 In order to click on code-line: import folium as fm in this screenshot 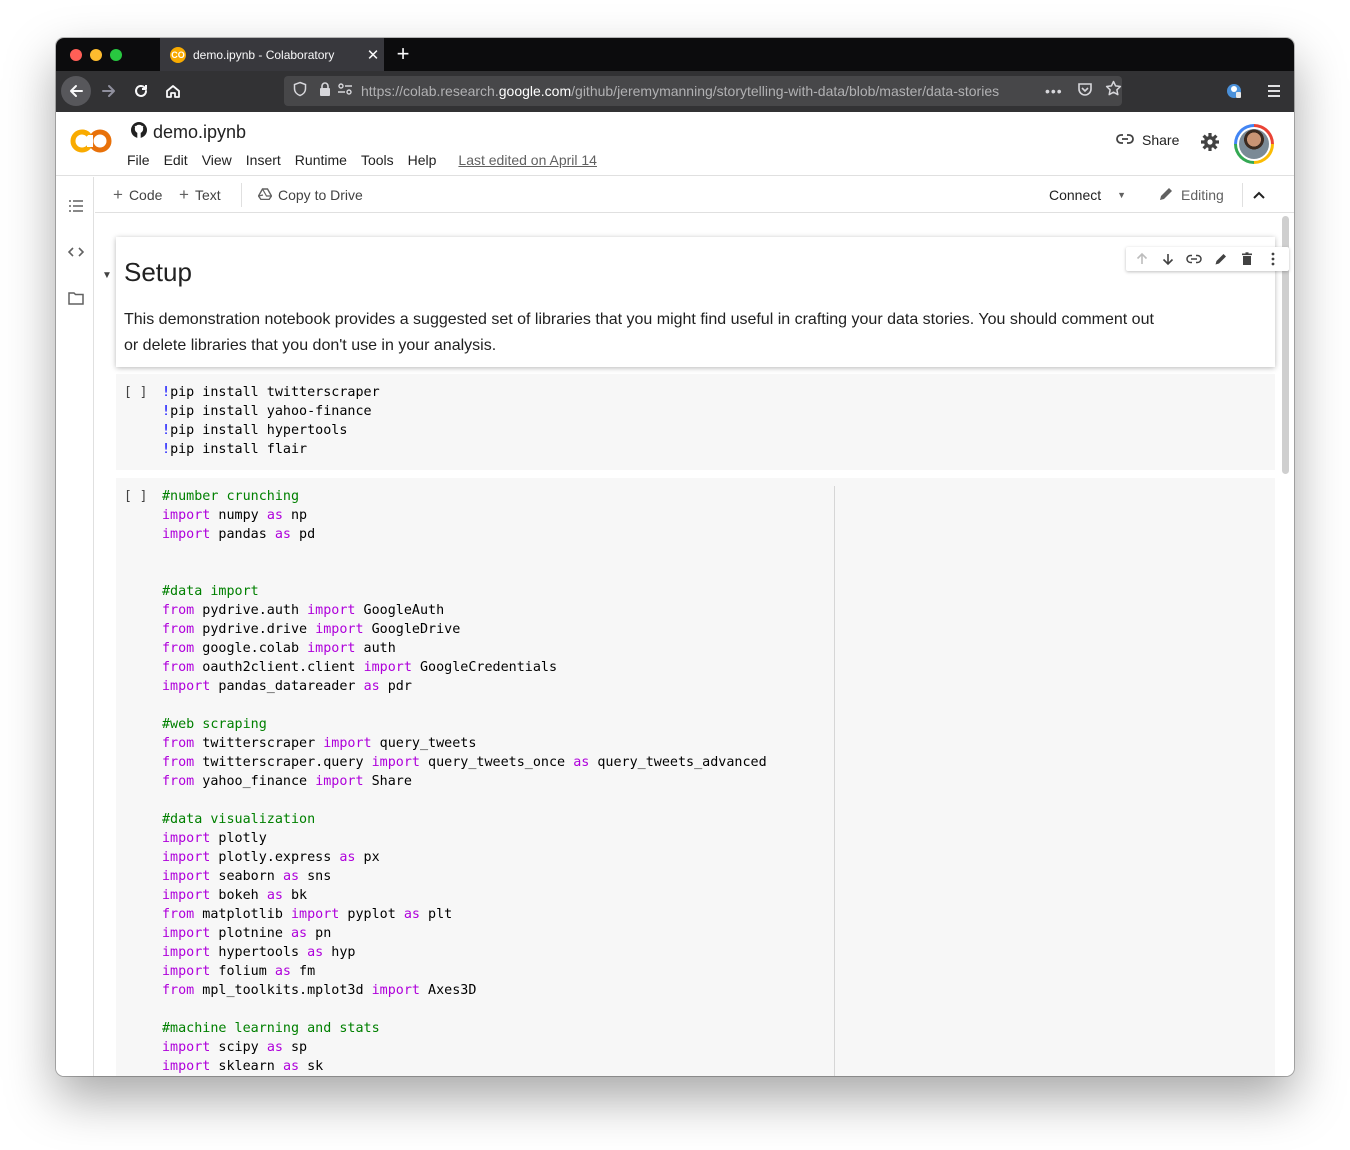, I will do `click(464, 971)`.